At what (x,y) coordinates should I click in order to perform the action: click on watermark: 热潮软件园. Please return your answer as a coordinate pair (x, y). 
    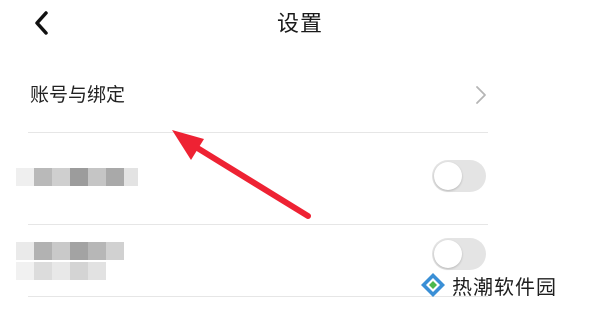
    Looking at the image, I should click on (488, 285).